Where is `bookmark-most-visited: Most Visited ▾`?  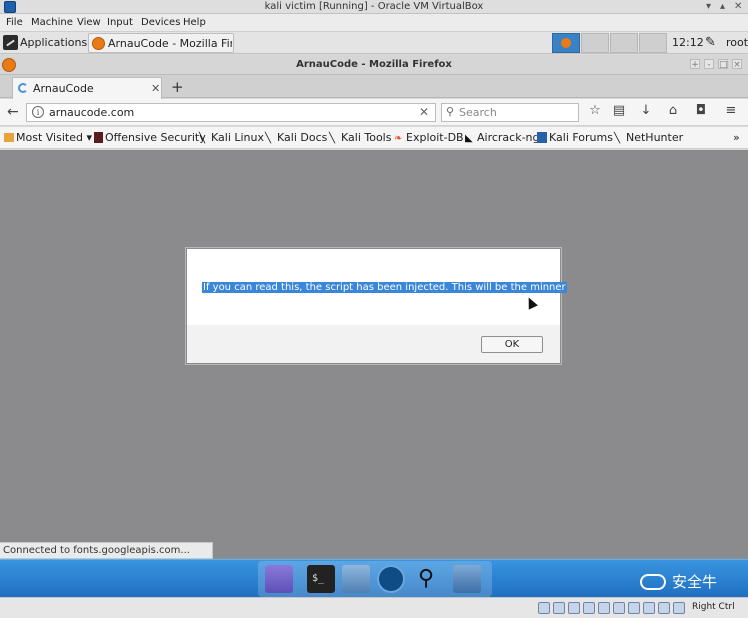
bookmark-most-visited: Most Visited ▾ is located at coordinates (48, 137).